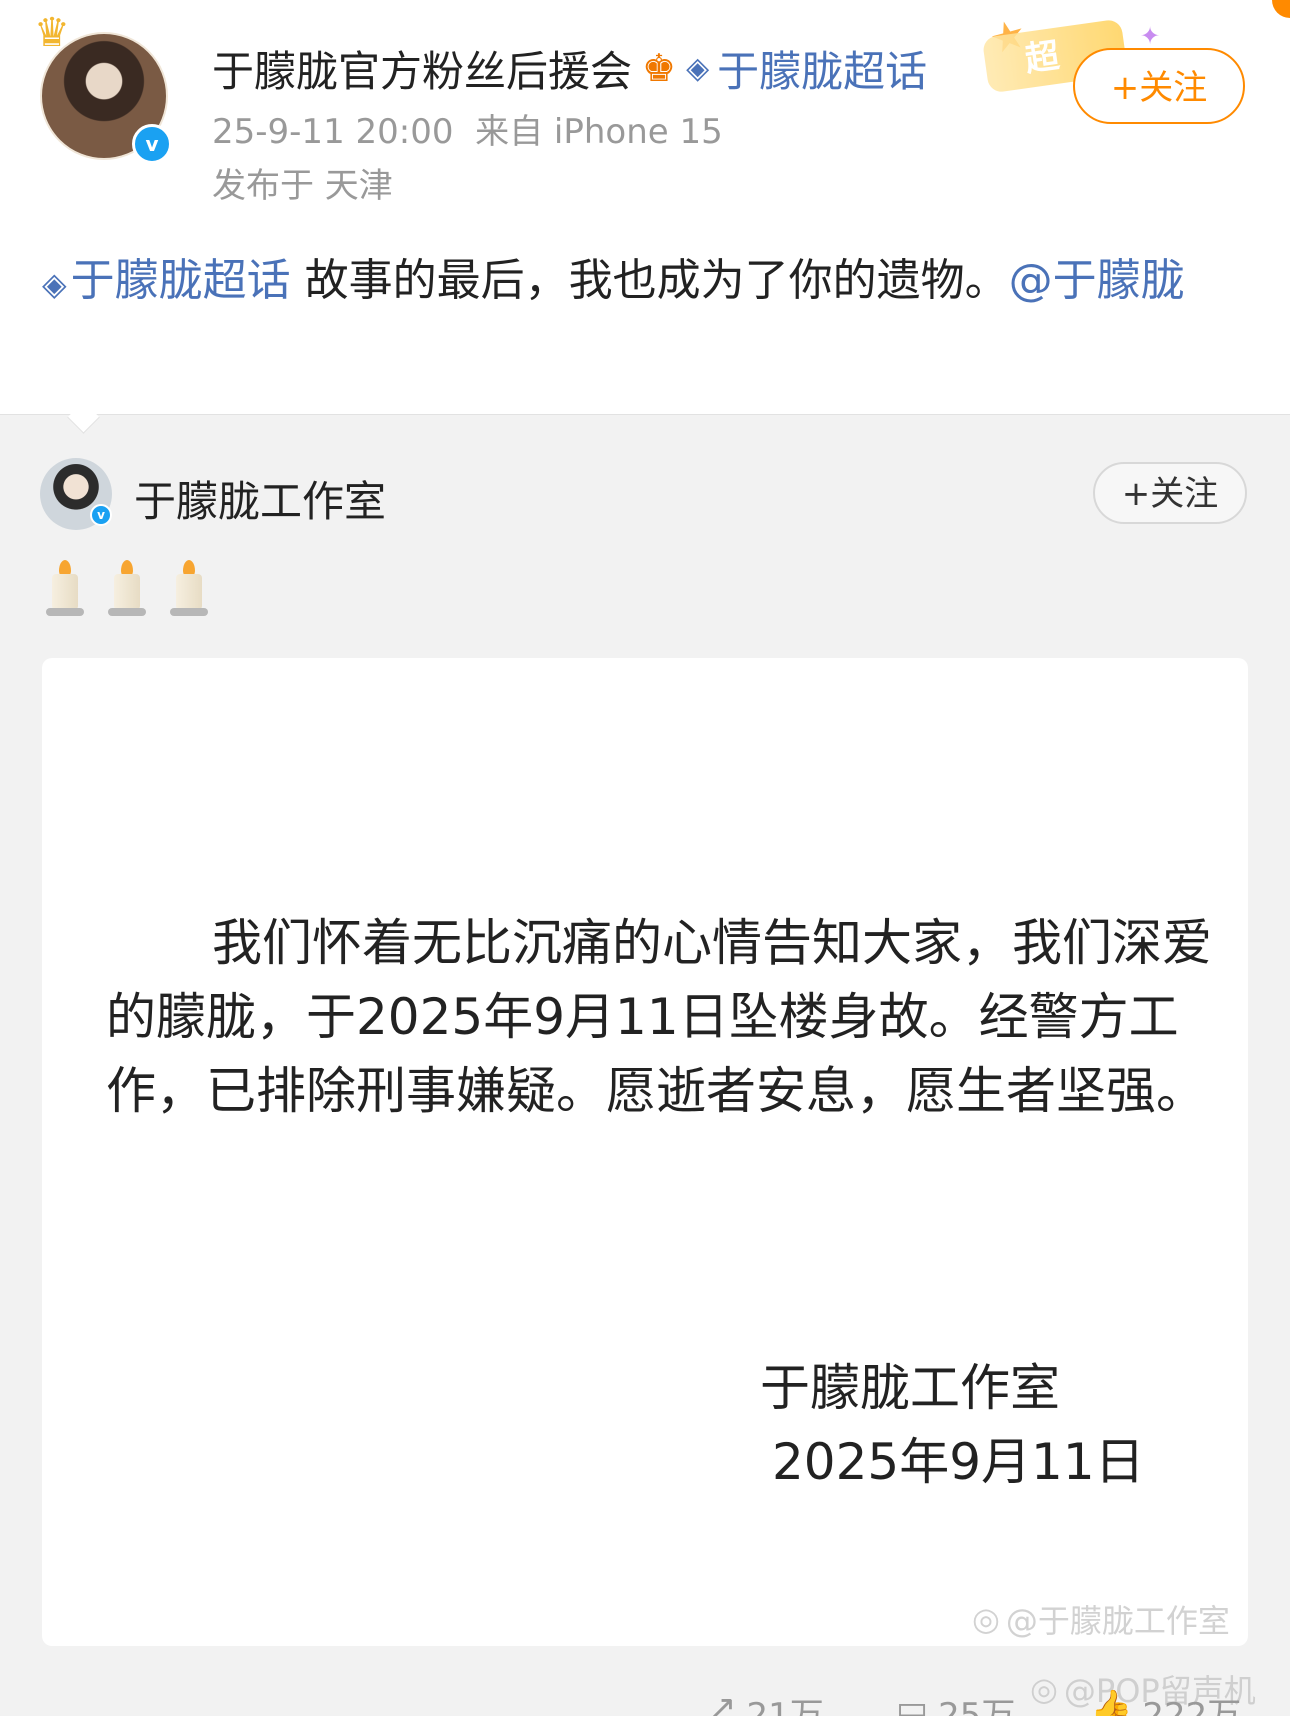  I want to click on super-badge-label: 超, so click(1042, 57).